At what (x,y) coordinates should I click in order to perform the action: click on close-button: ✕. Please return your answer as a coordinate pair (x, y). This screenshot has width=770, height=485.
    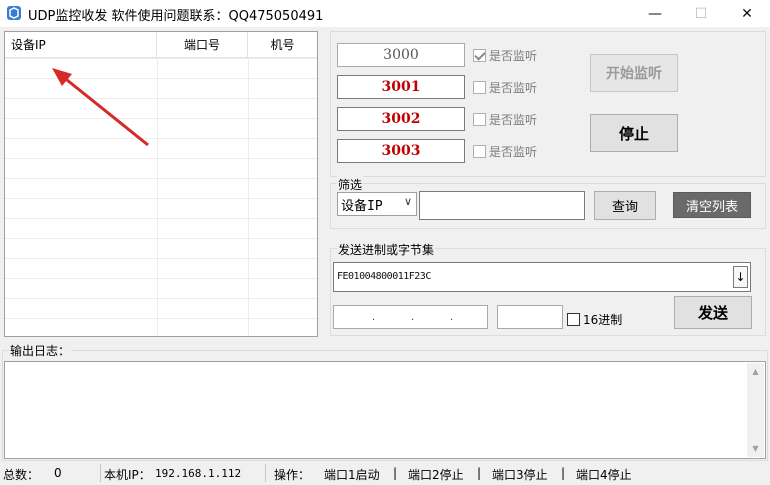
    Looking at the image, I should click on (747, 13).